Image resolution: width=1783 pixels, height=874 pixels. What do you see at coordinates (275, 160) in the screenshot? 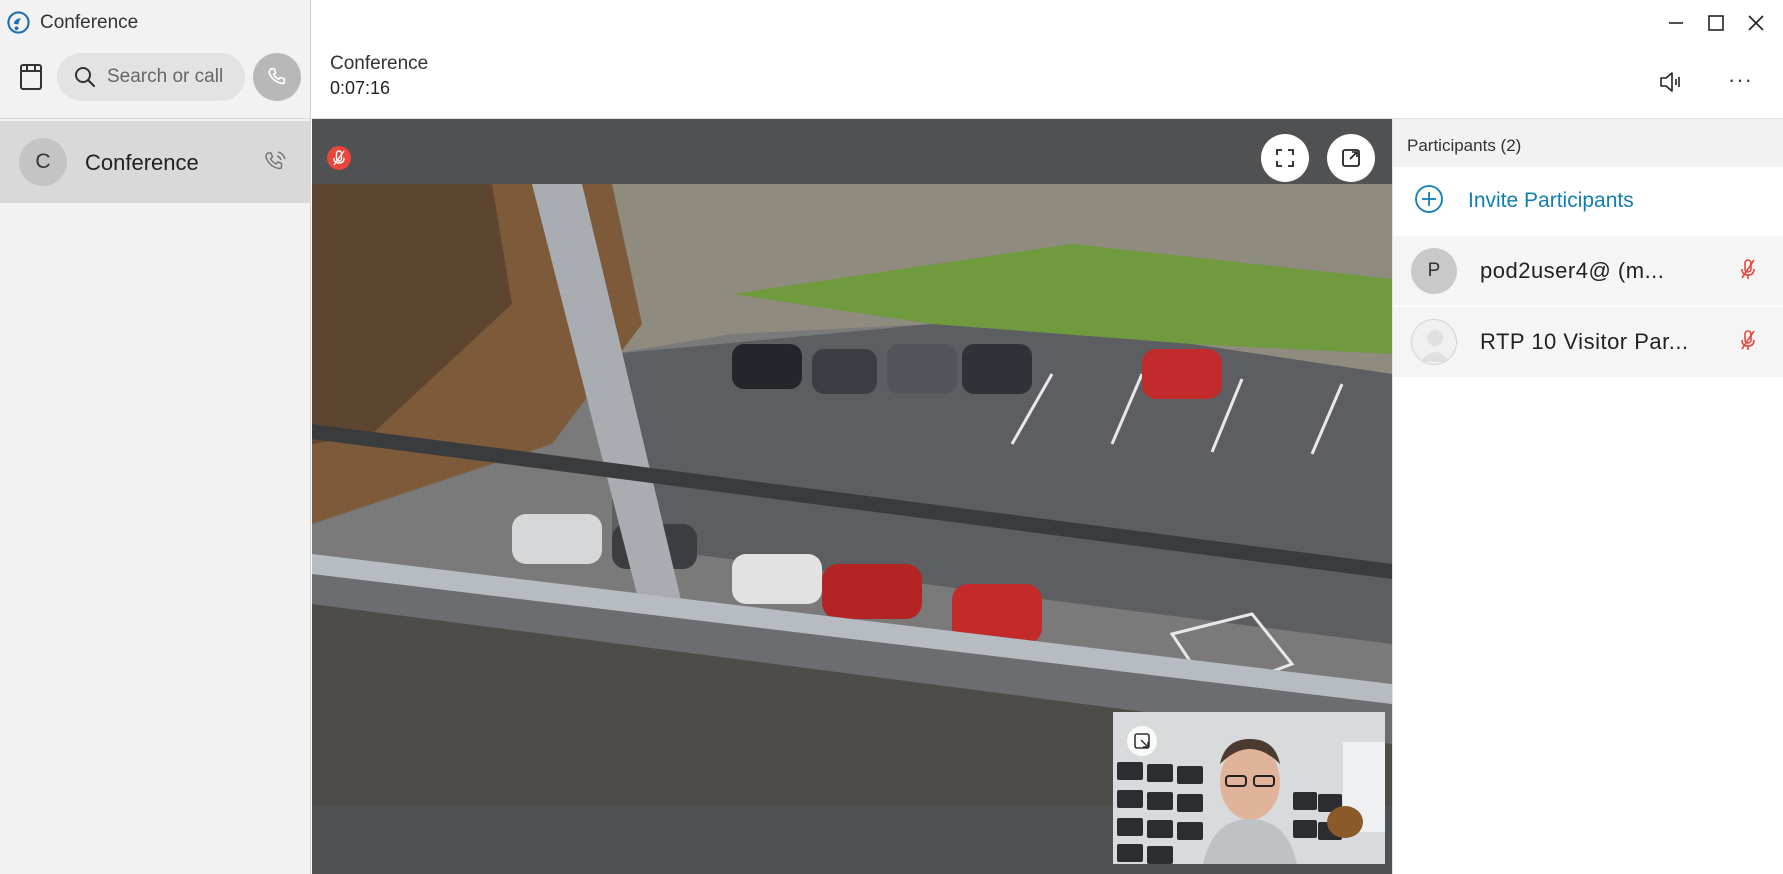
I see `active-call-icon` at bounding box center [275, 160].